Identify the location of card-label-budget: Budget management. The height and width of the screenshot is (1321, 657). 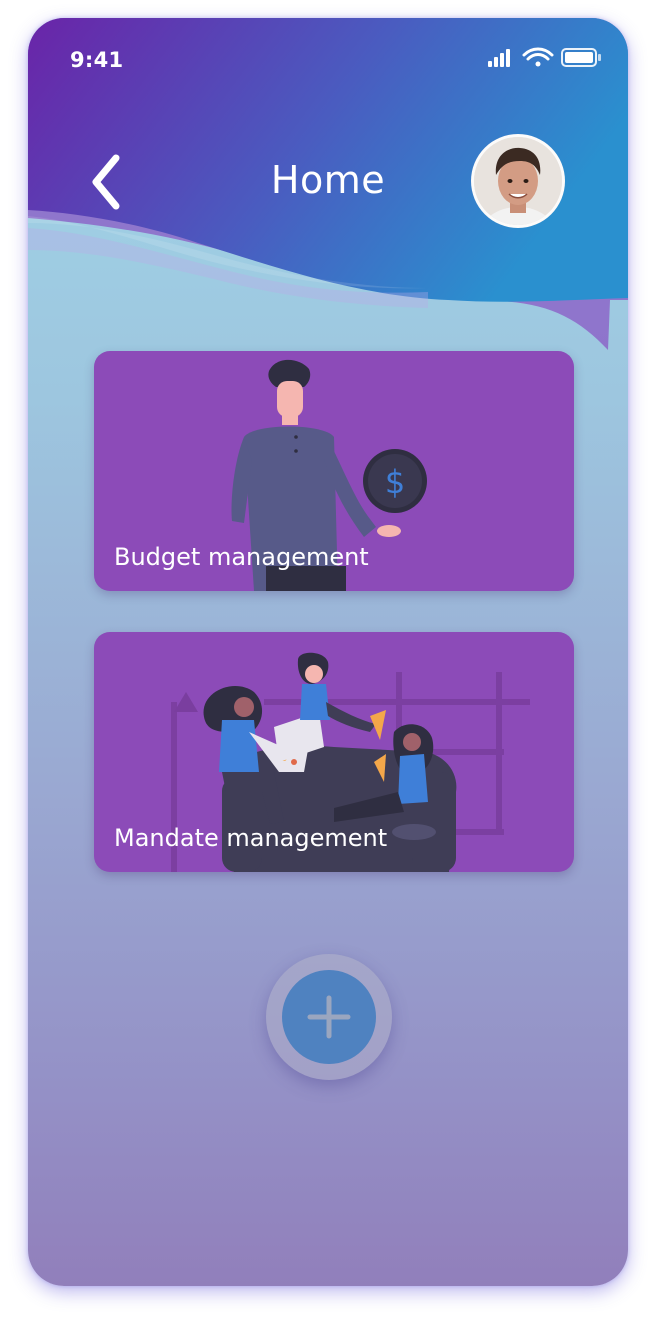
(241, 557).